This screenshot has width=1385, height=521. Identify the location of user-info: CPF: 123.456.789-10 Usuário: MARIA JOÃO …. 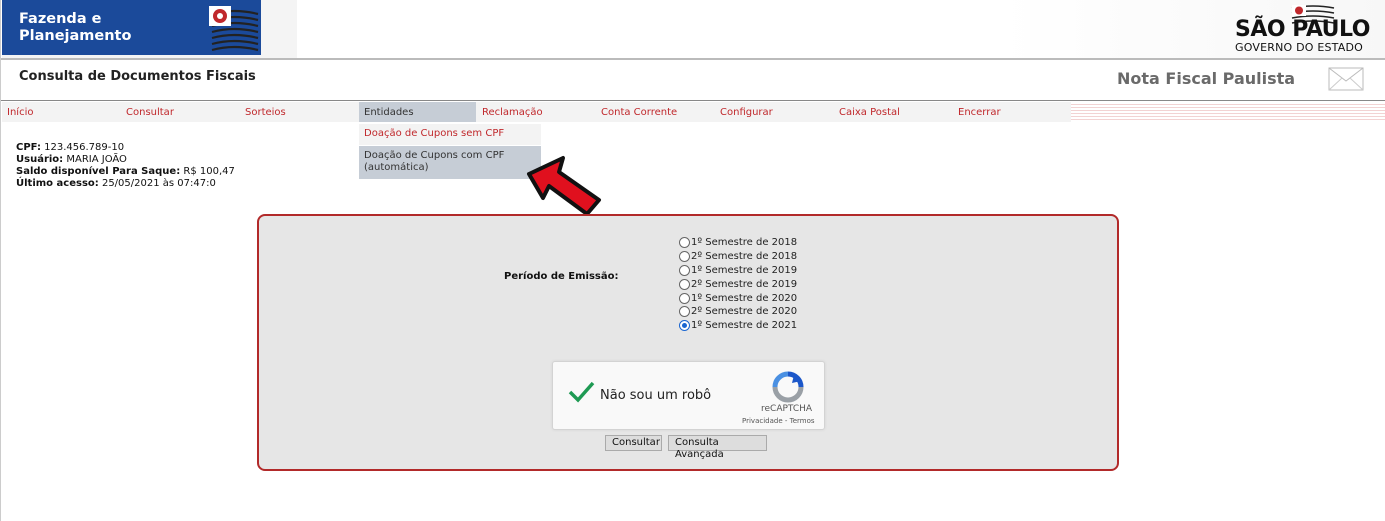
(125, 166).